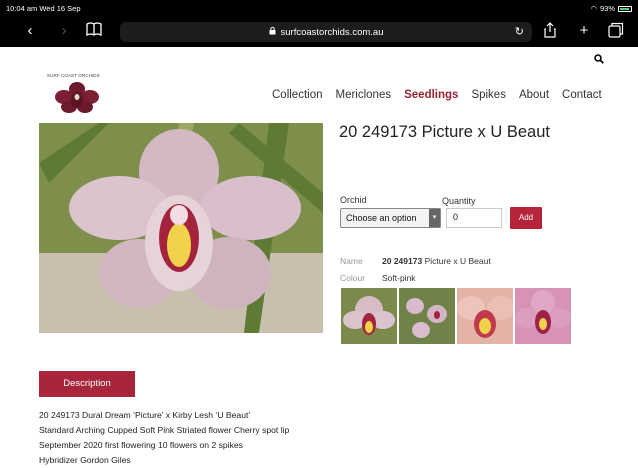  What do you see at coordinates (85, 460) in the screenshot?
I see `description-line: Hybridizer Gordon Giles` at bounding box center [85, 460].